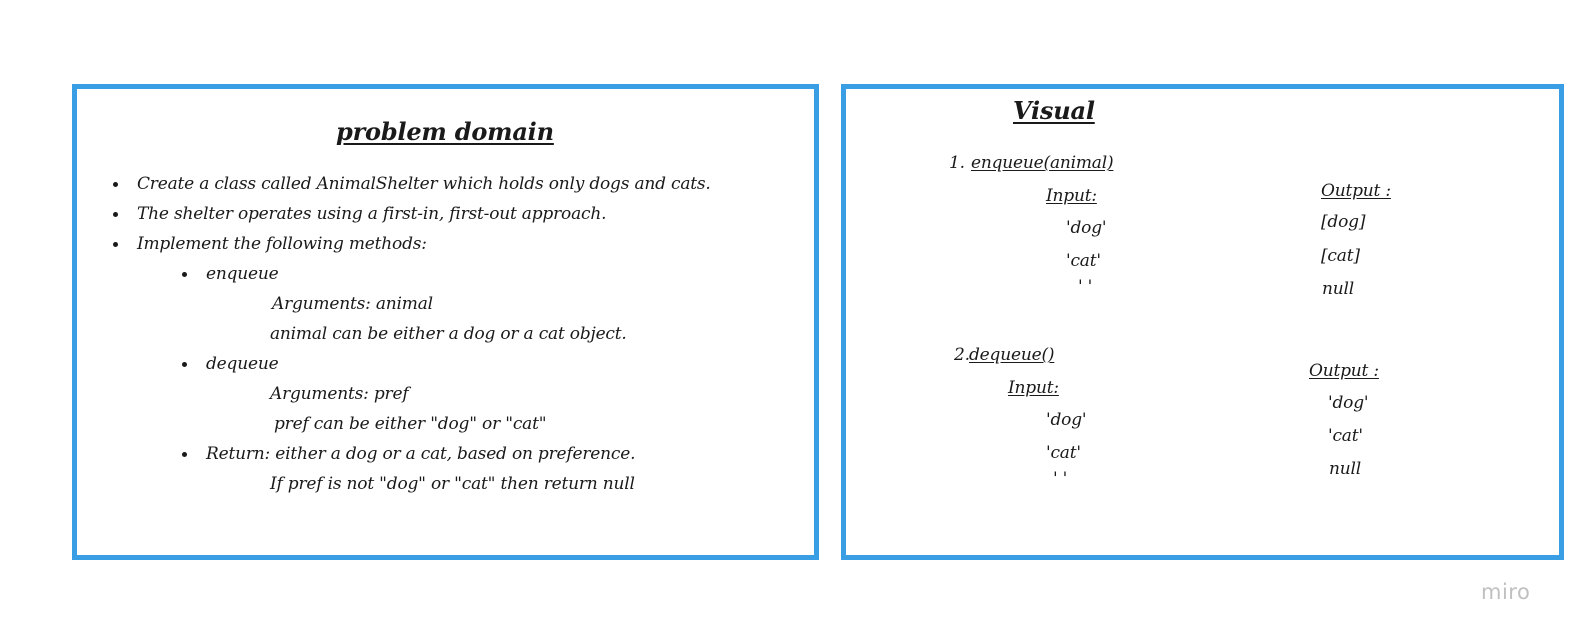  What do you see at coordinates (1506, 592) in the screenshot?
I see `miro-logo: miro` at bounding box center [1506, 592].